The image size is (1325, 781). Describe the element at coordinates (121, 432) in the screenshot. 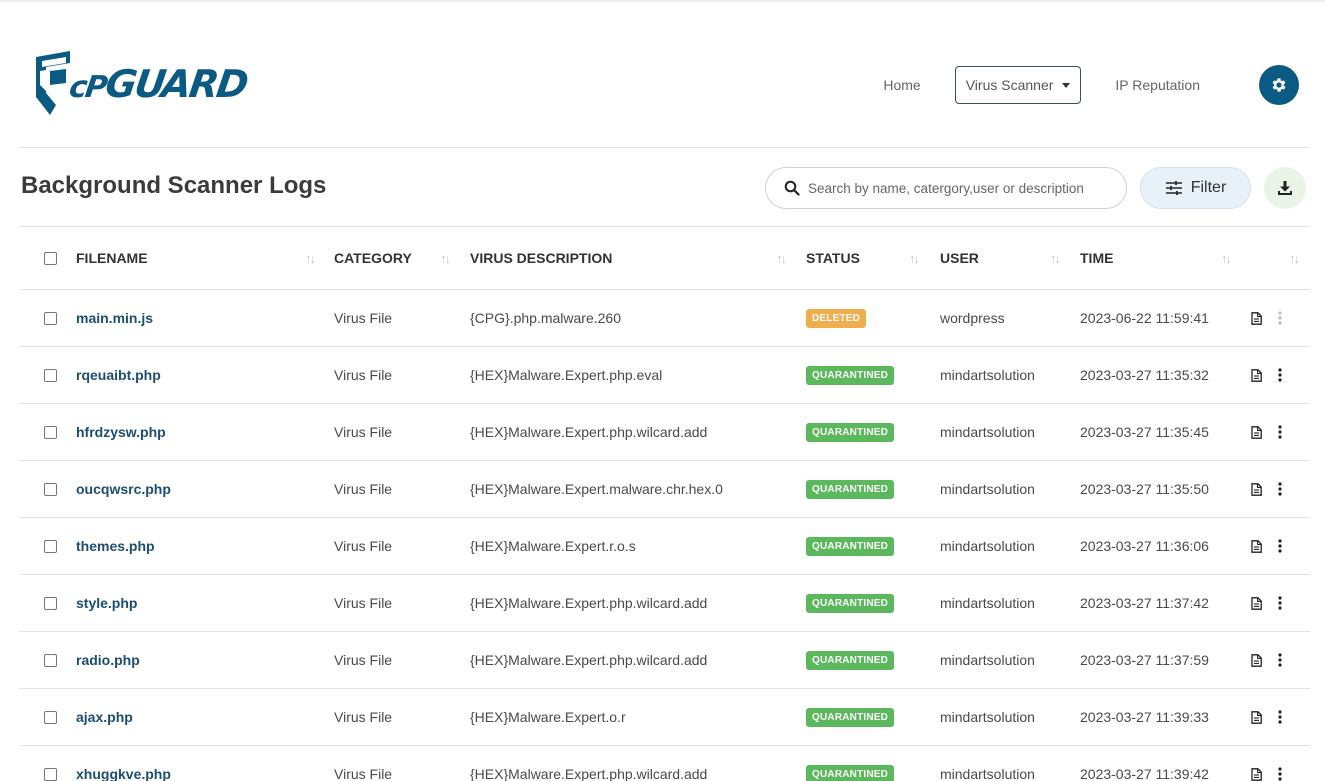

I see `filename-link: hfrdzysw.php` at that location.